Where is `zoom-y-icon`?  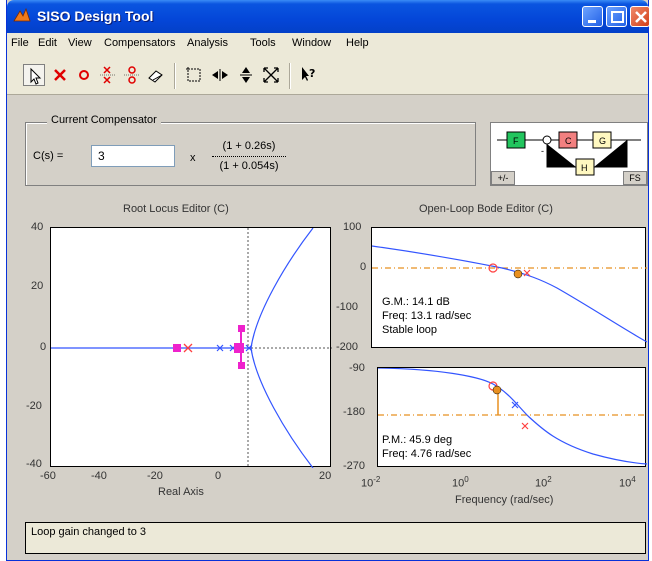
zoom-y-icon is located at coordinates (246, 75).